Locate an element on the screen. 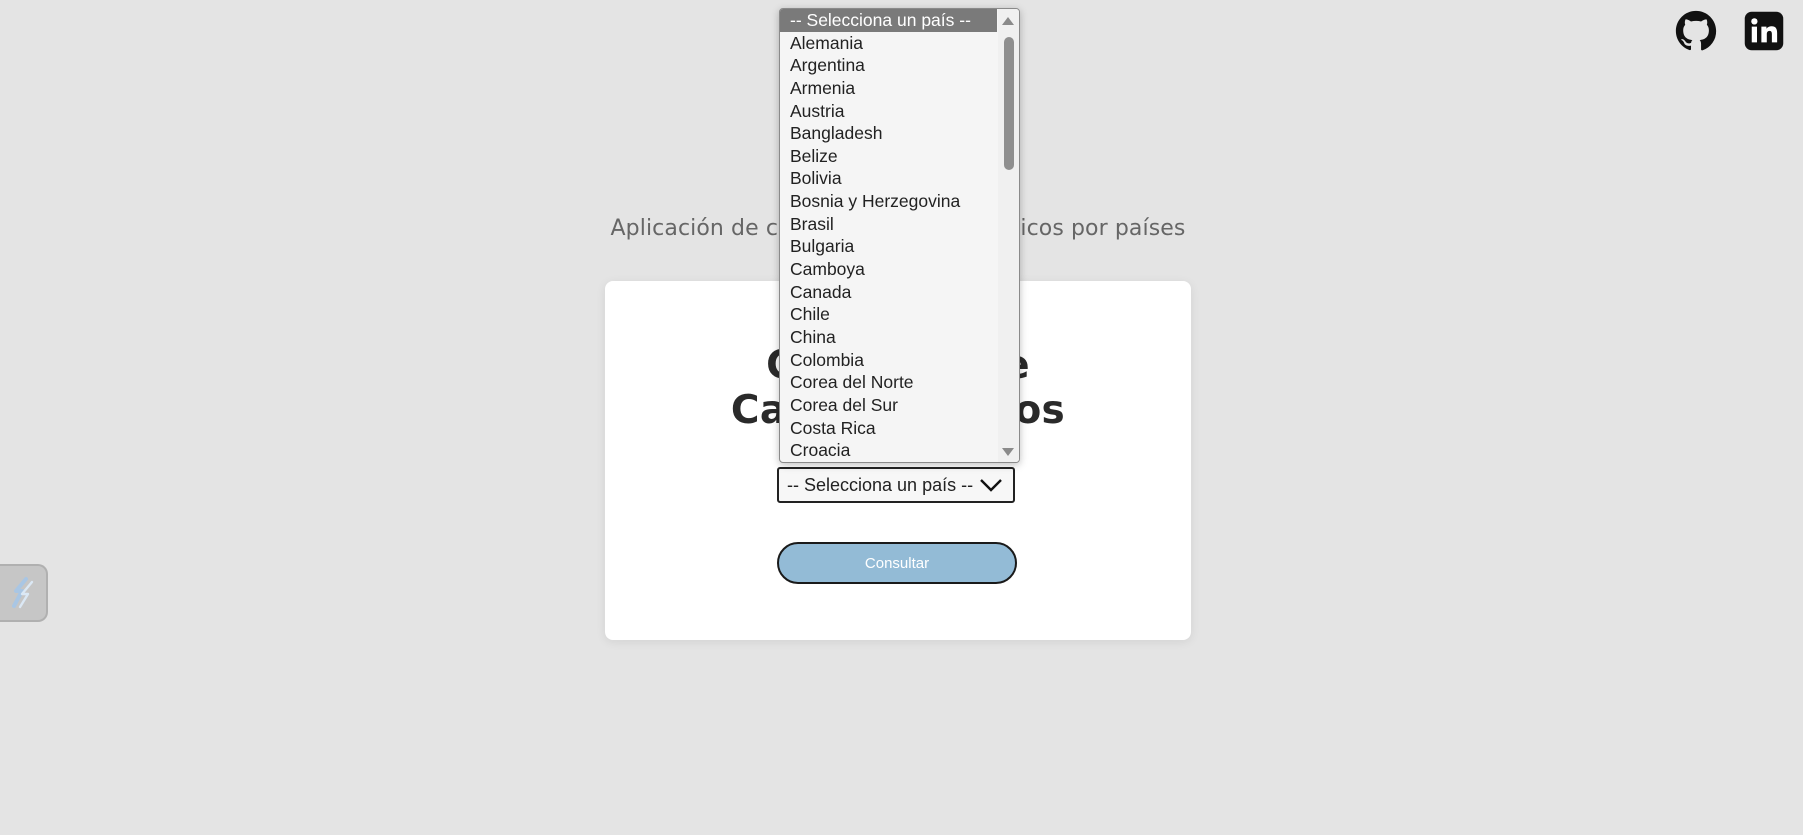  country-select-value: -- Selecciona un país -- is located at coordinates (880, 484).